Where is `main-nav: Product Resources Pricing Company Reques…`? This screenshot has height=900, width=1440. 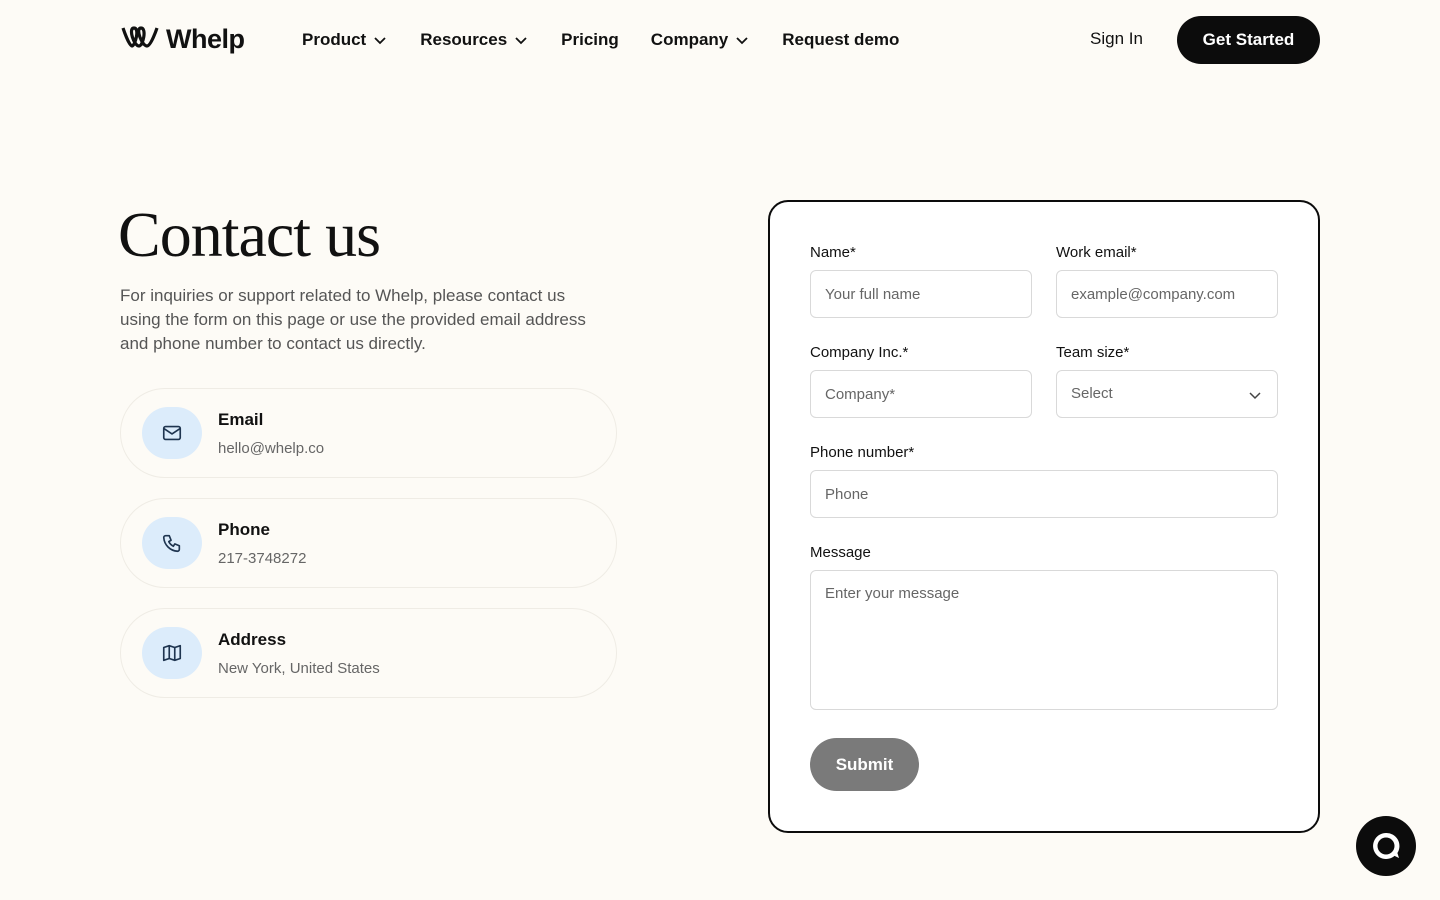 main-nav: Product Resources Pricing Company Reques… is located at coordinates (600, 40).